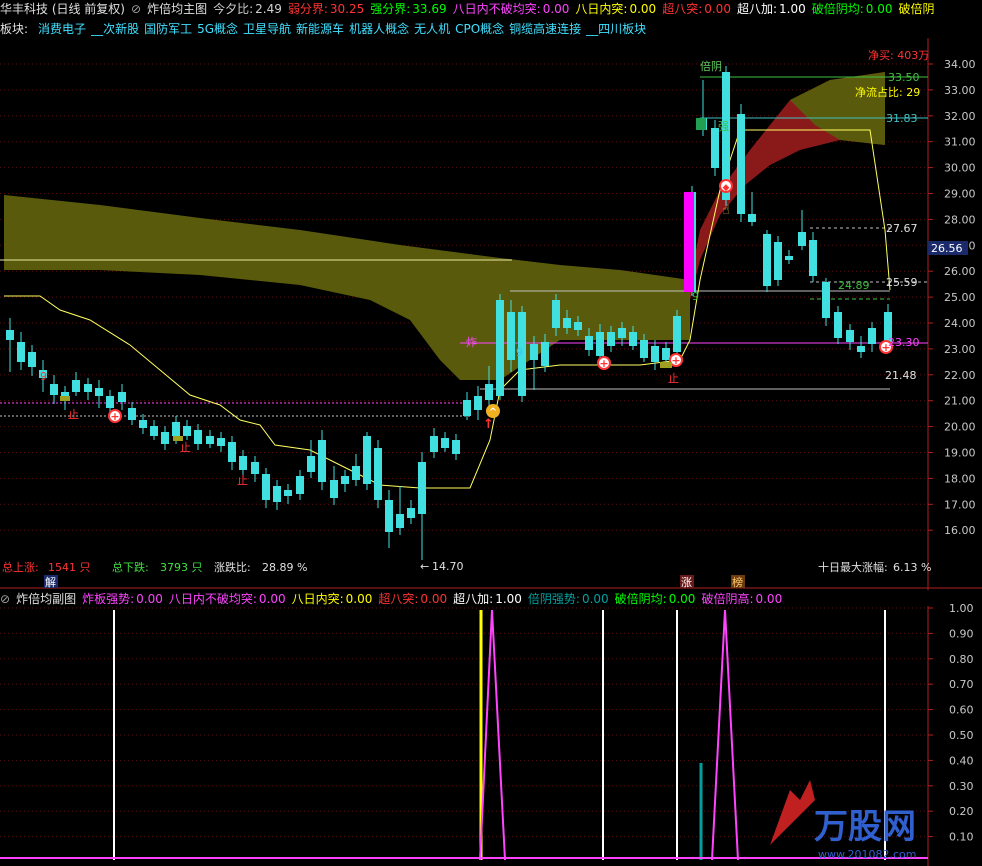 The width and height of the screenshot is (982, 866). Describe the element at coordinates (666, 365) in the screenshot. I see `olive-marker` at that location.